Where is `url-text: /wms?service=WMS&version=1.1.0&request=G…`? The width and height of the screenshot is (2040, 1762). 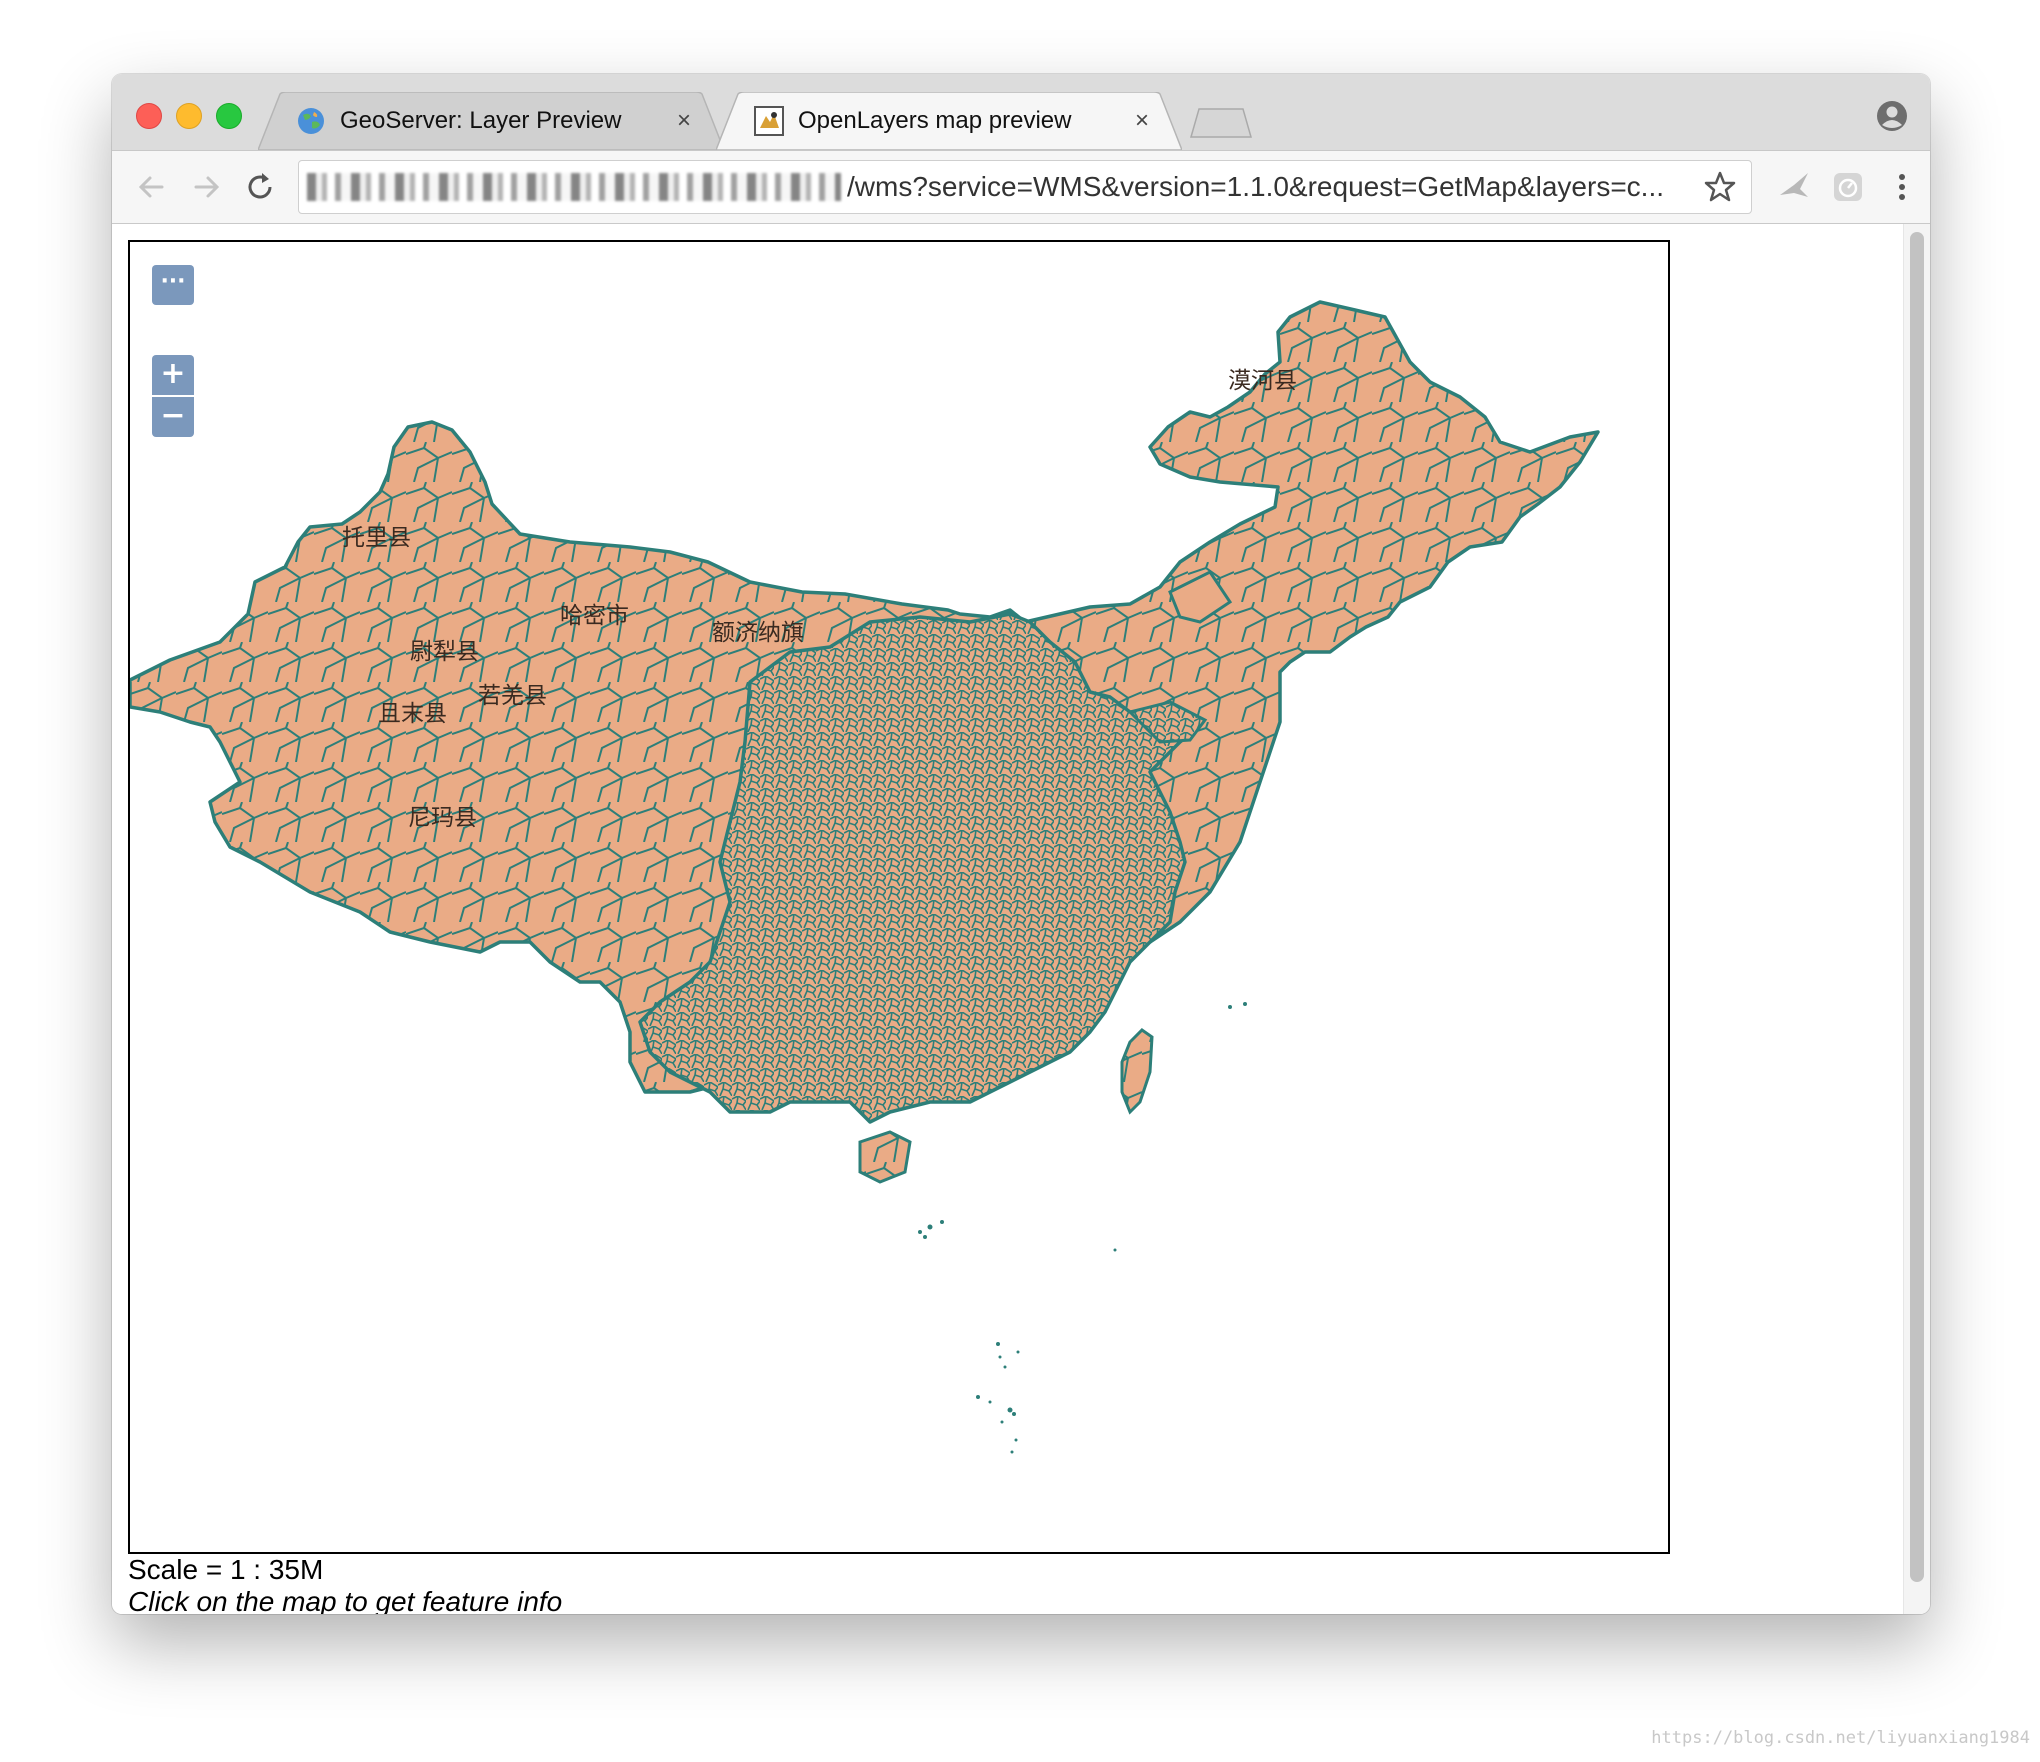
url-text: /wms?service=WMS&version=1.1.0&request=G… is located at coordinates (1256, 186).